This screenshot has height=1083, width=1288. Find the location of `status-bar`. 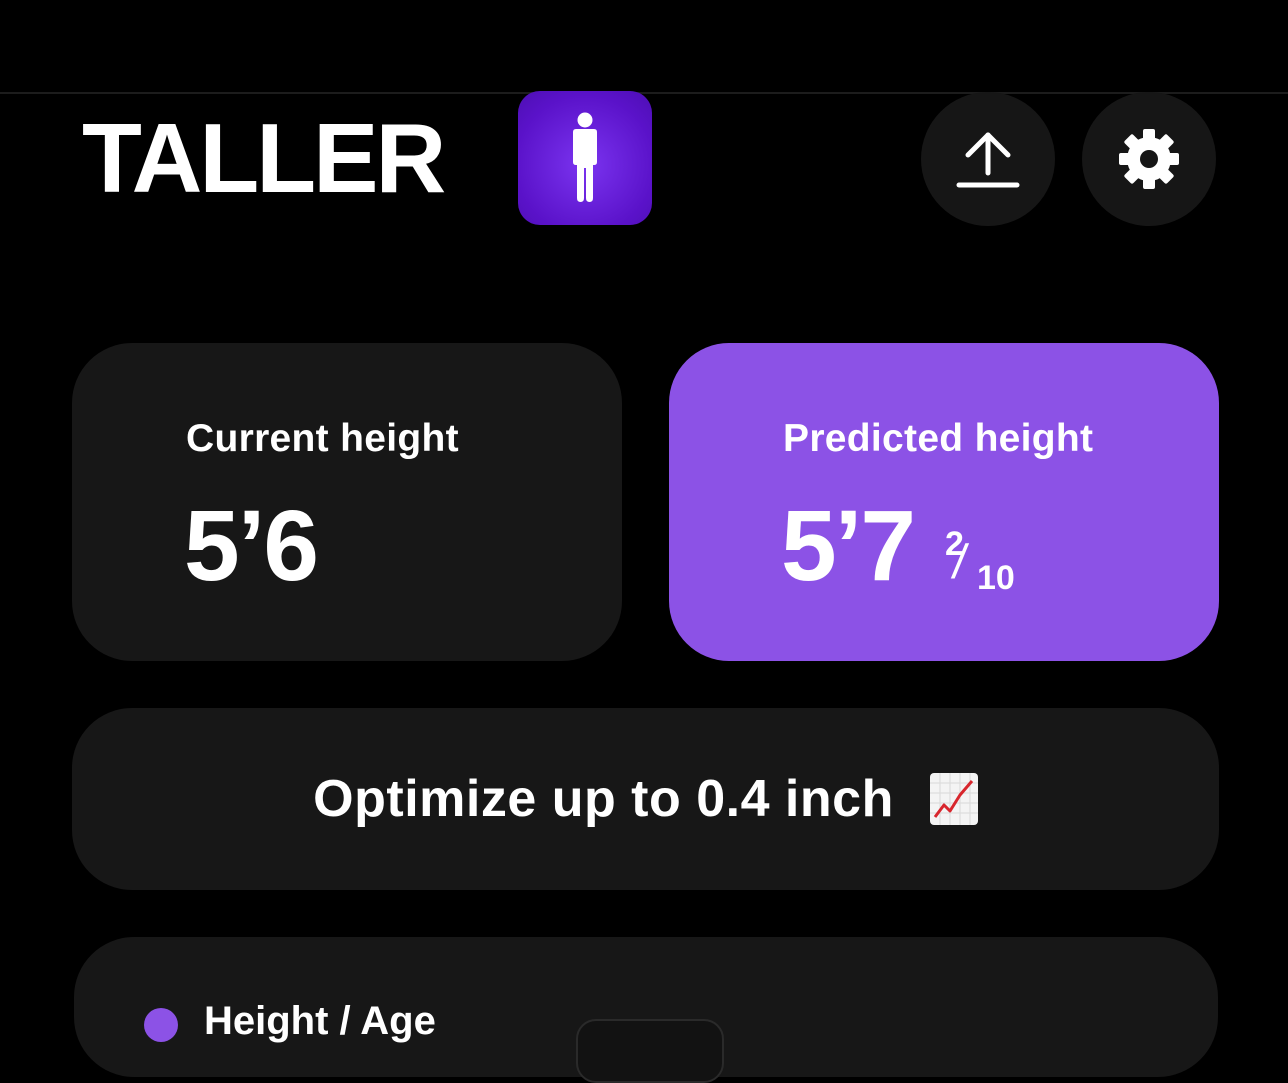

status-bar is located at coordinates (644, 47).